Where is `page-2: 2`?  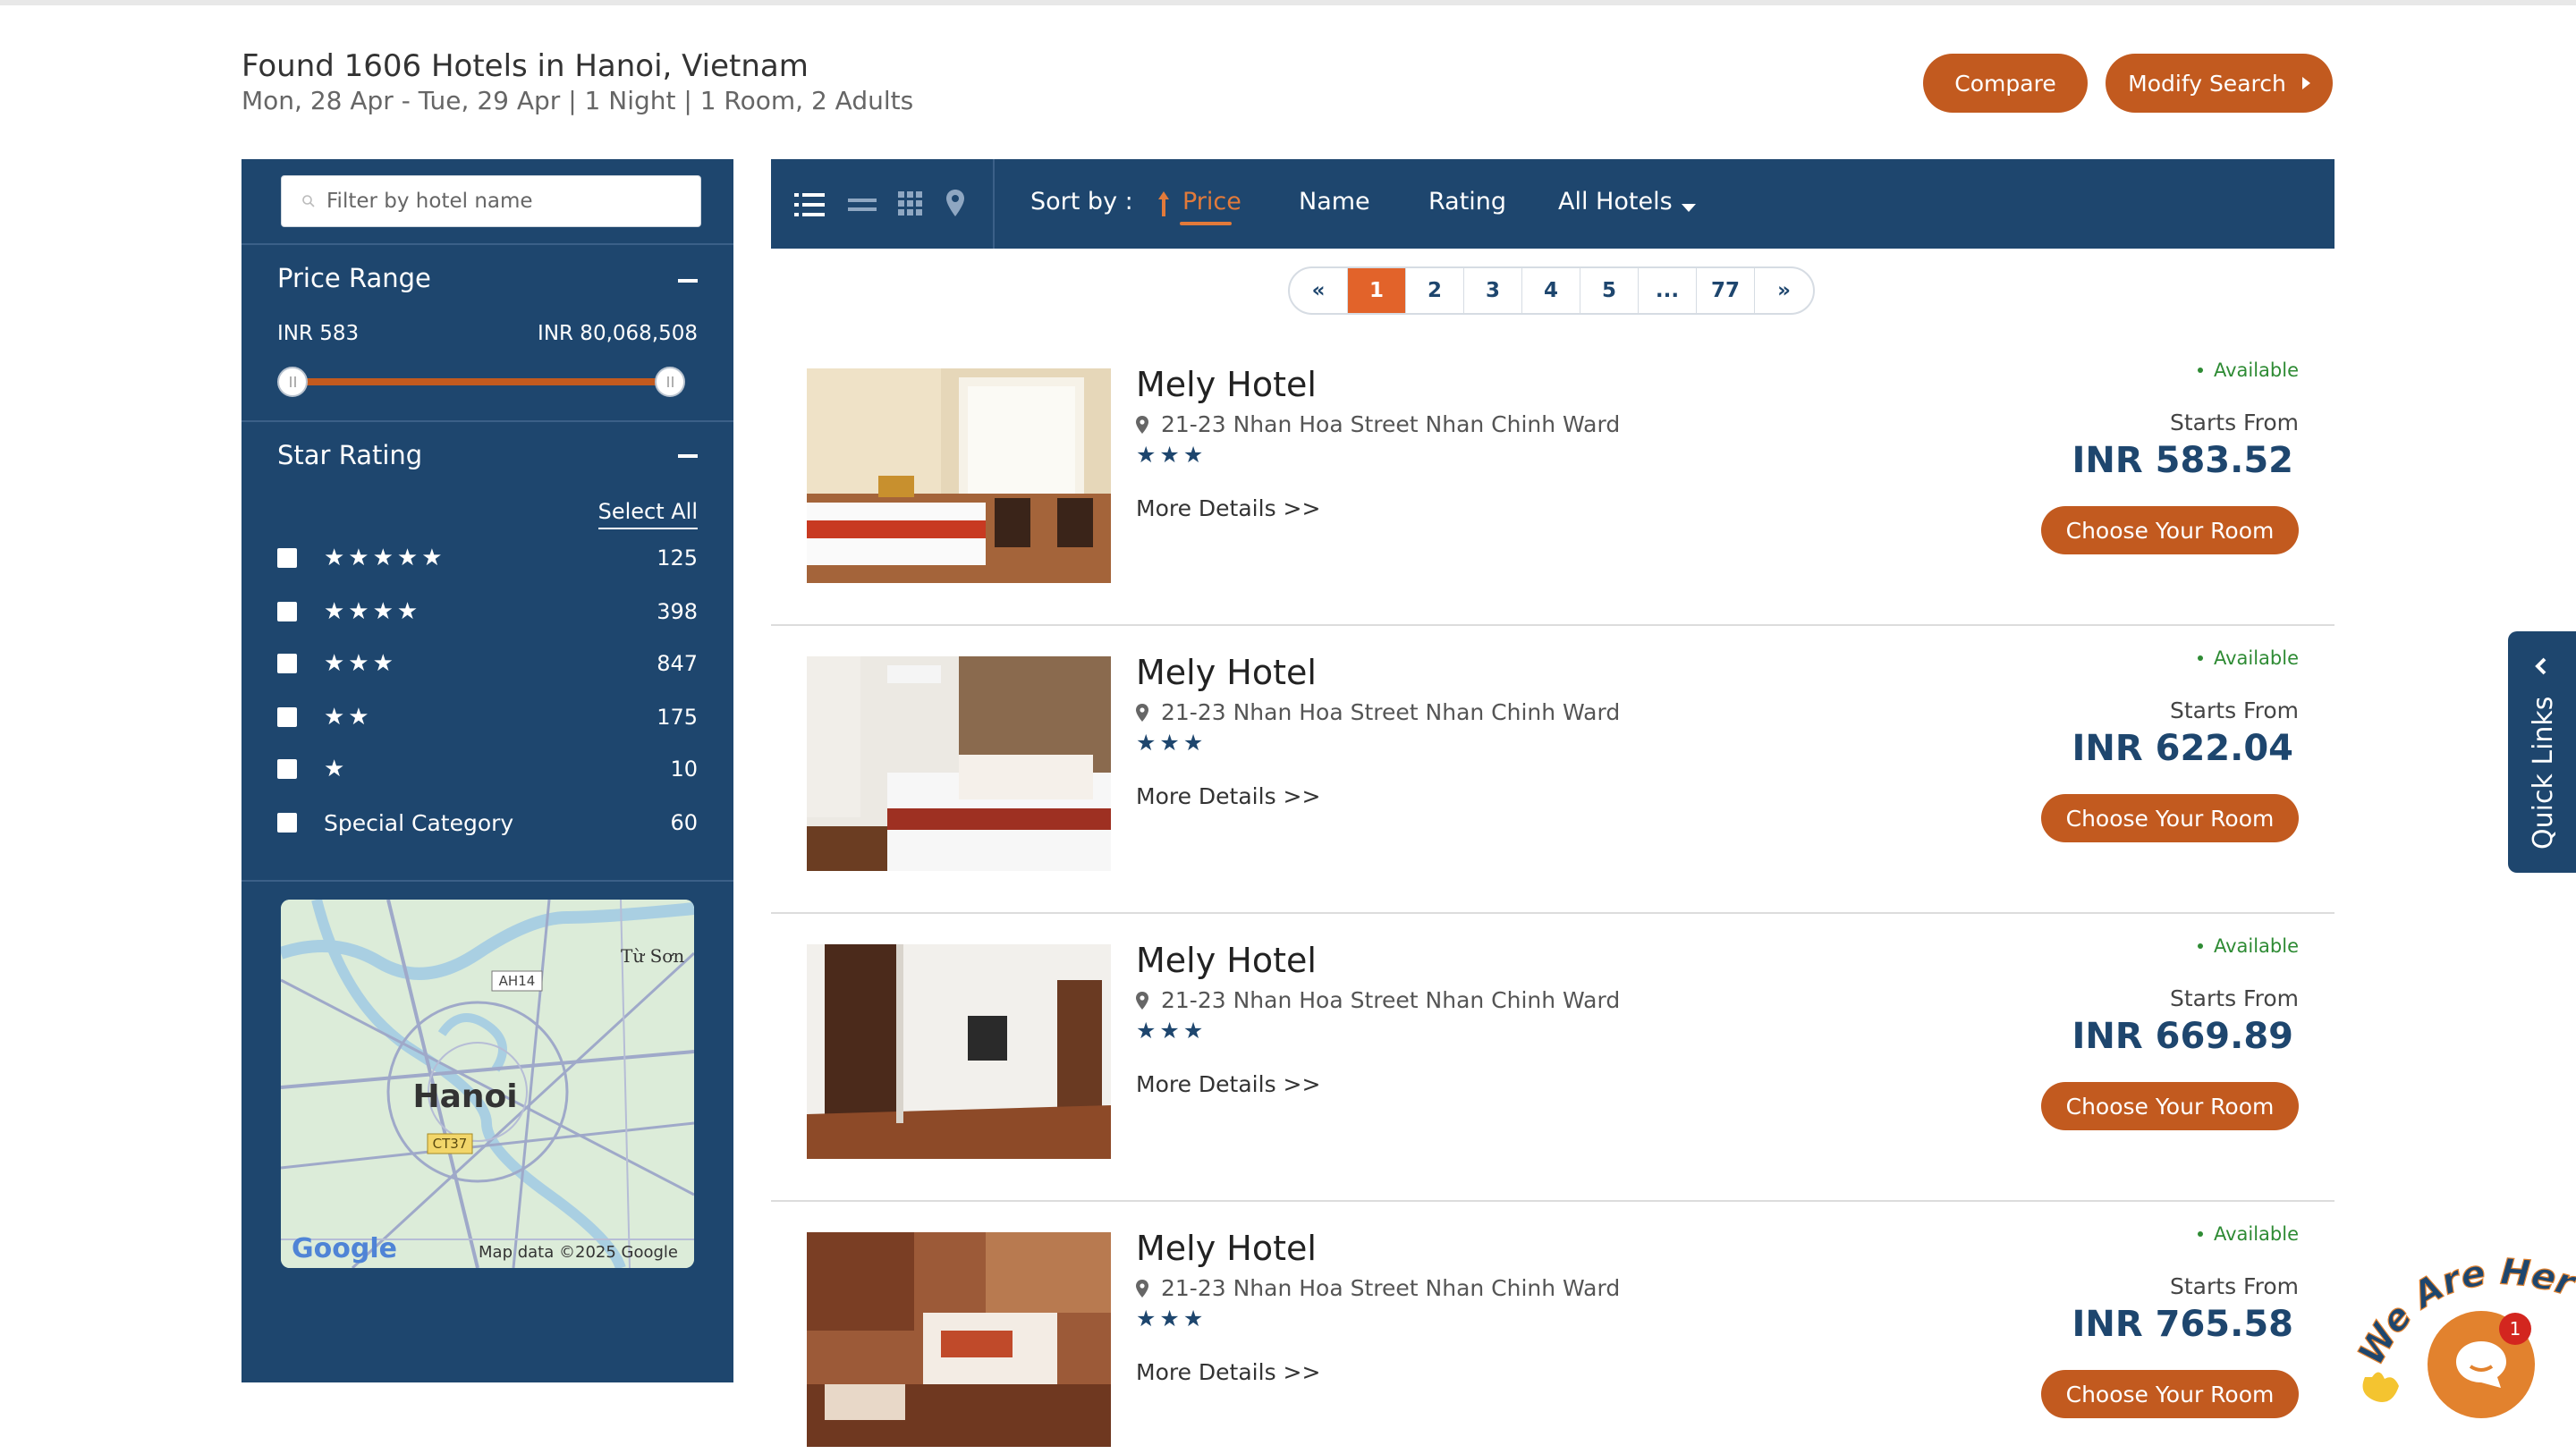
page-2: 2 is located at coordinates (1435, 291).